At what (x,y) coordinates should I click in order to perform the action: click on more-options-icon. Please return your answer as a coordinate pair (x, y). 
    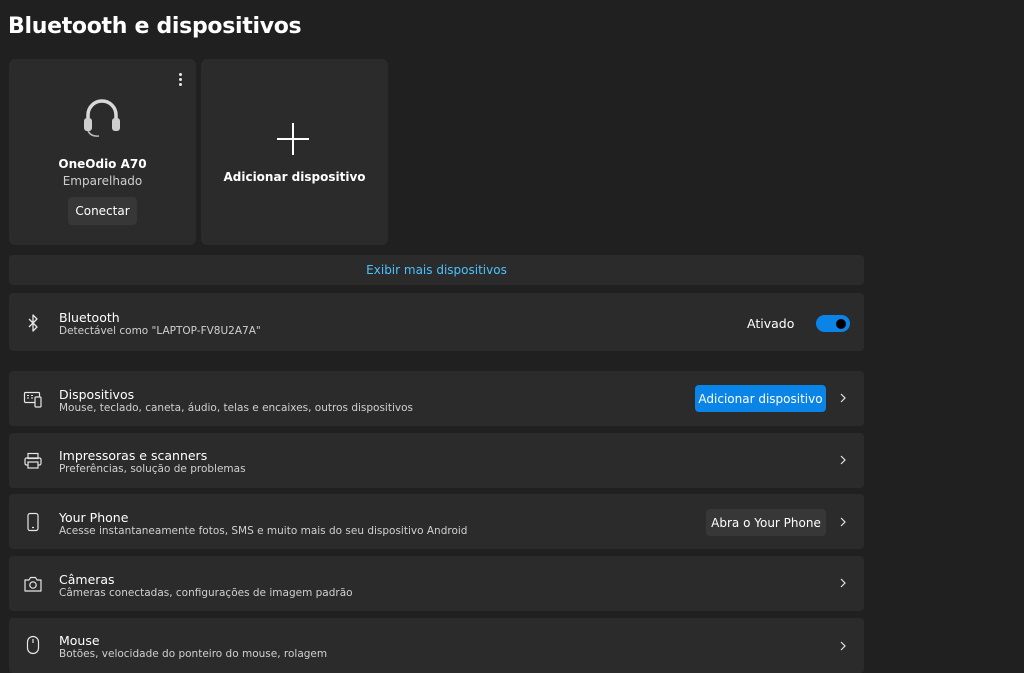
    Looking at the image, I should click on (180, 79).